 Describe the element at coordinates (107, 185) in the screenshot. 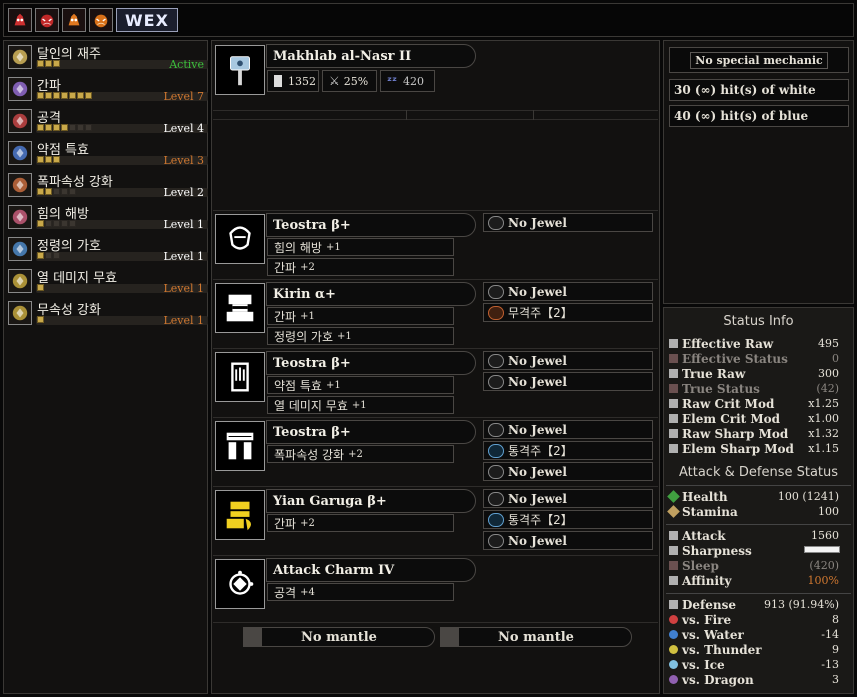

I see `skill-row: 폭파속성 강화 Level 2` at that location.